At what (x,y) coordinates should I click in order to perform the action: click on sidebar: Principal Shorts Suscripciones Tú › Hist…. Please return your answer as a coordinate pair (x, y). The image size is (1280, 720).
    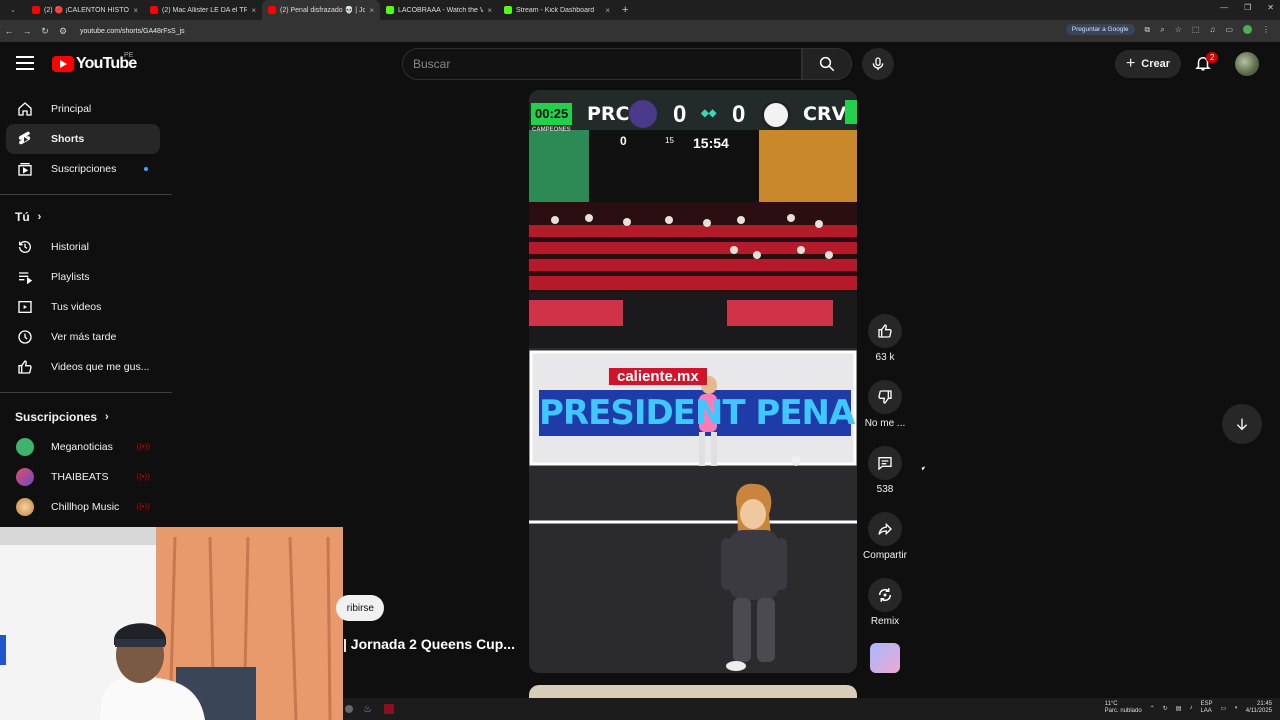
    Looking at the image, I should click on (86, 306).